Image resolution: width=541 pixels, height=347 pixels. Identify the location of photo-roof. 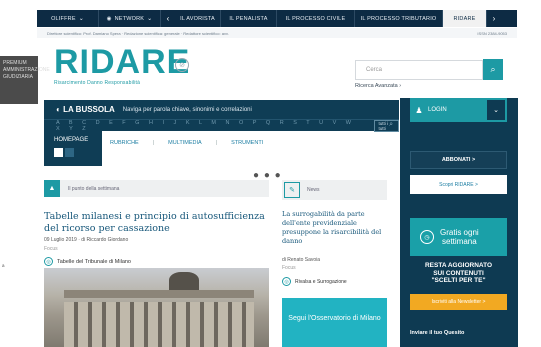
(159, 294).